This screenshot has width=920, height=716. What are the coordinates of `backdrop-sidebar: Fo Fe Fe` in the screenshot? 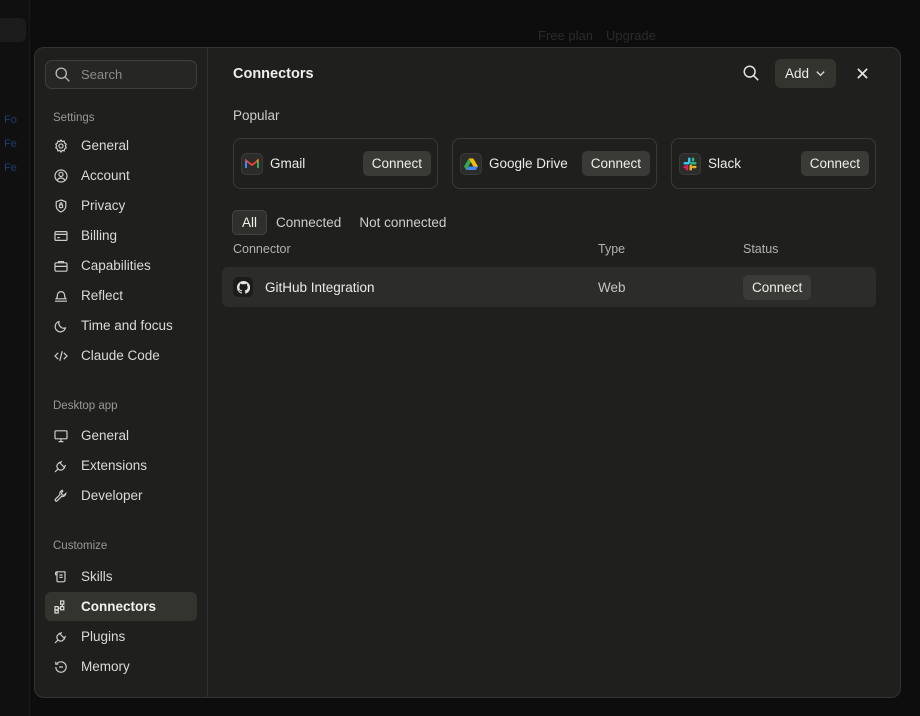 It's located at (15, 358).